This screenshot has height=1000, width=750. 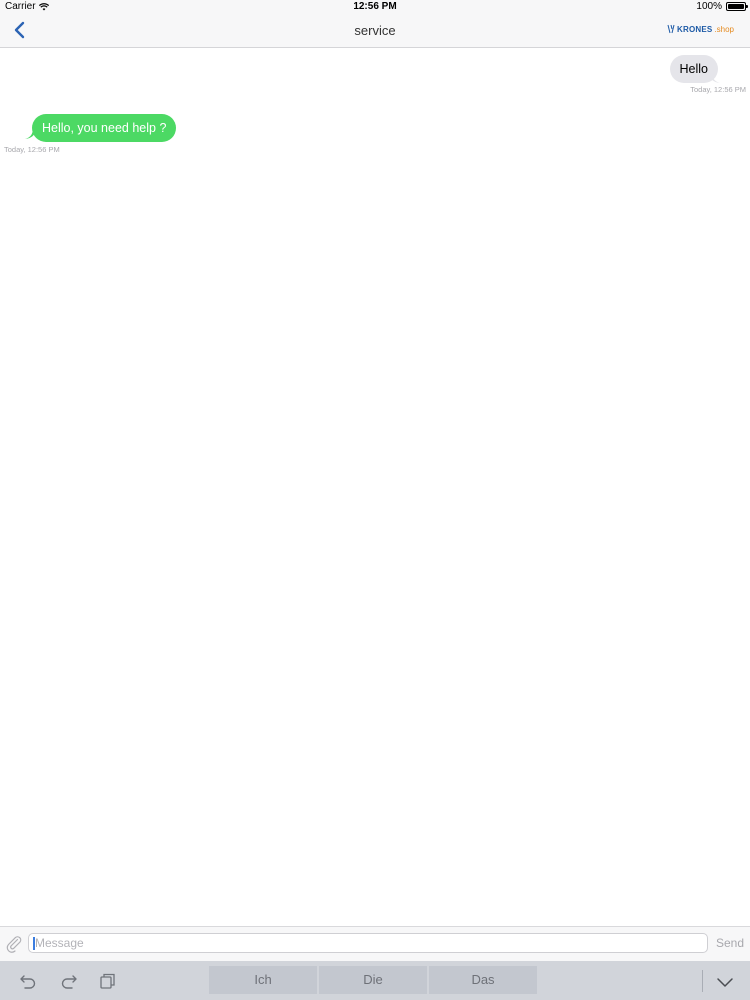 I want to click on krones-shop-logo: KRONES .shop, so click(x=700, y=29).